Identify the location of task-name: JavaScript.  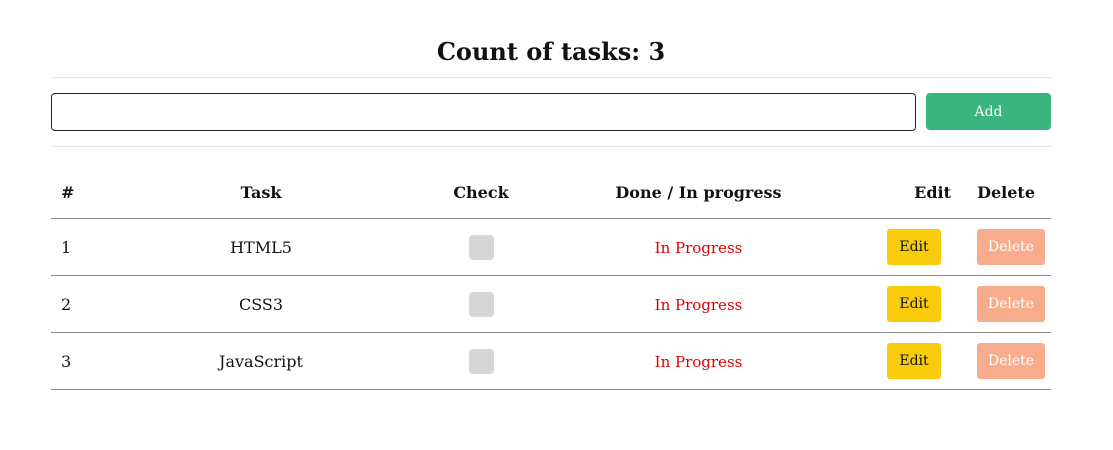
(261, 361).